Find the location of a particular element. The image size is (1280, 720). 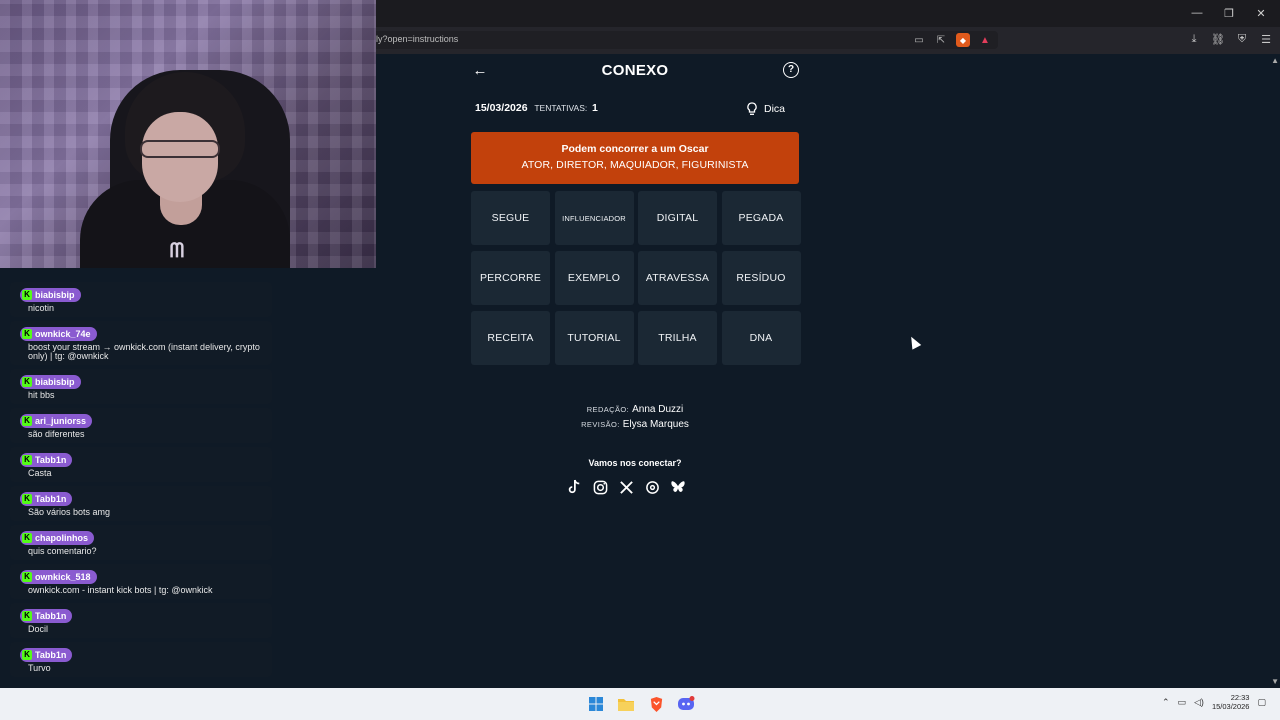

word-tile: ATRAVESSA is located at coordinates (677, 278).